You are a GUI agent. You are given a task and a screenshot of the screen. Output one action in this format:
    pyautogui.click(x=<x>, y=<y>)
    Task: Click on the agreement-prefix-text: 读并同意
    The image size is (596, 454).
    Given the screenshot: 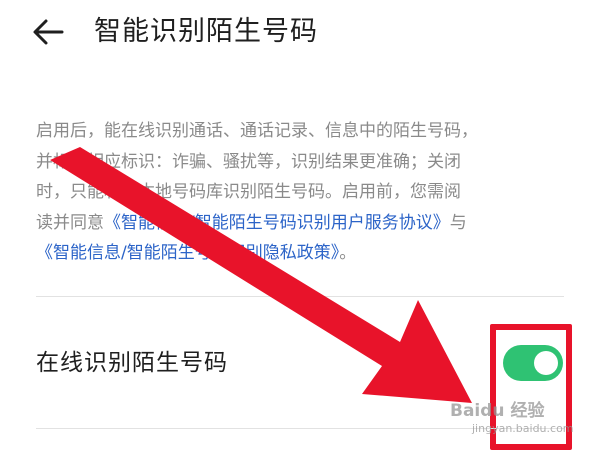 What is the action you would take?
    pyautogui.click(x=70, y=222)
    